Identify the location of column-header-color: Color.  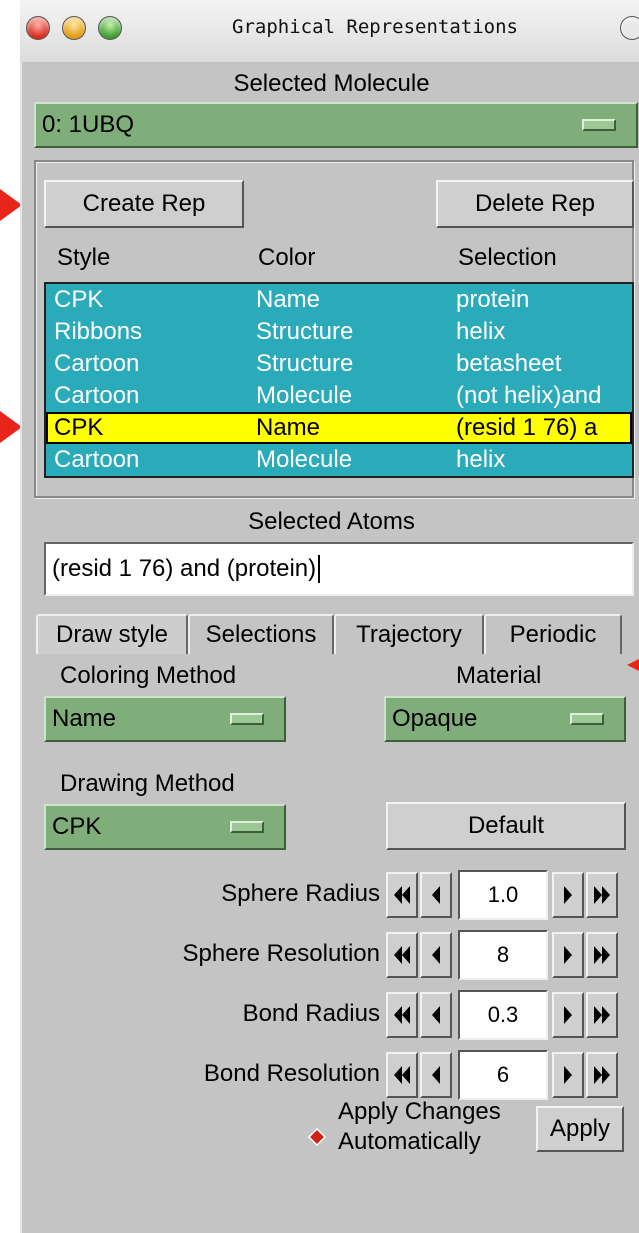
(287, 257).